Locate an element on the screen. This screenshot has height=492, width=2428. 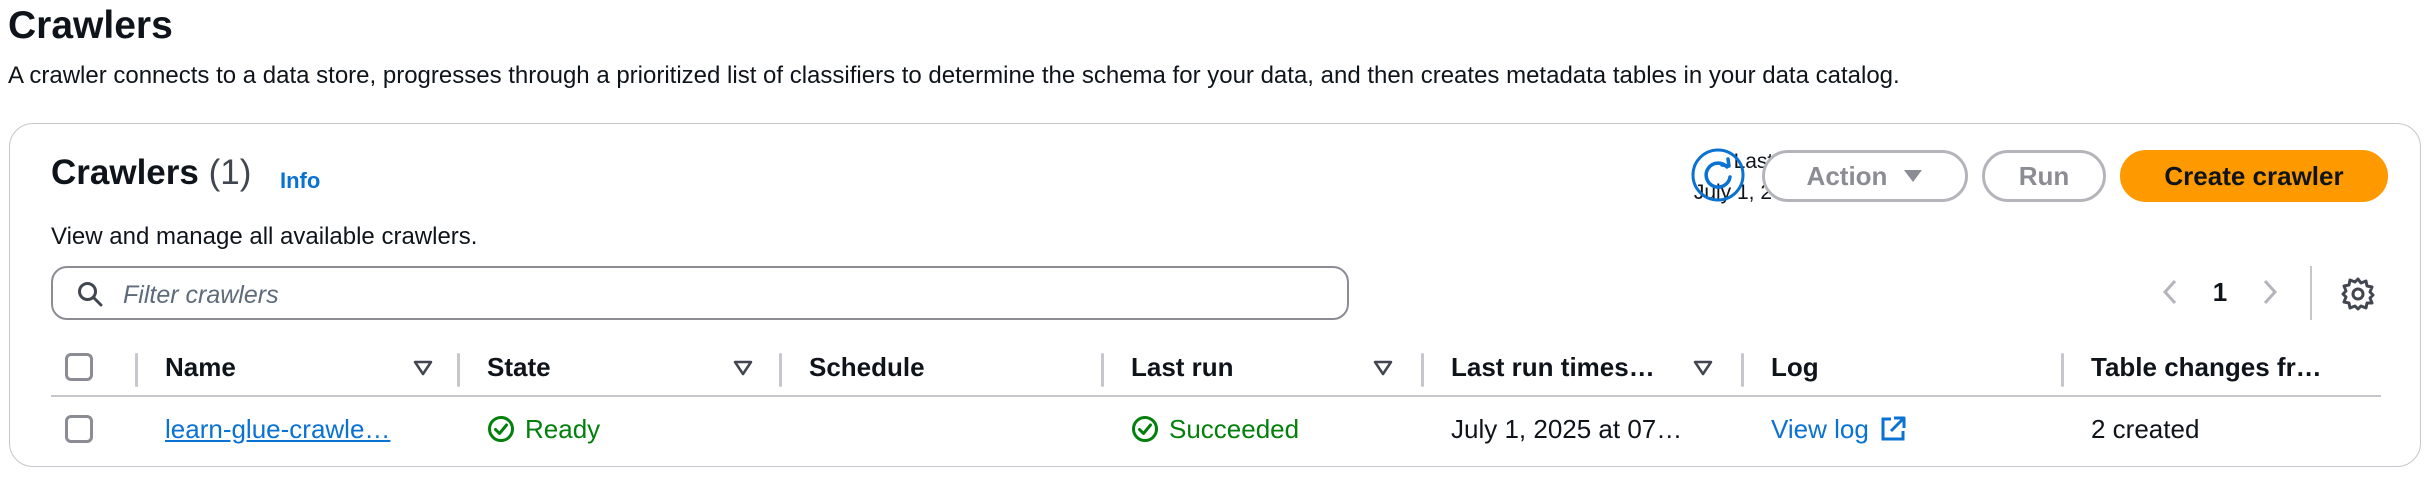
state-cell: Ready is located at coordinates (543, 429).